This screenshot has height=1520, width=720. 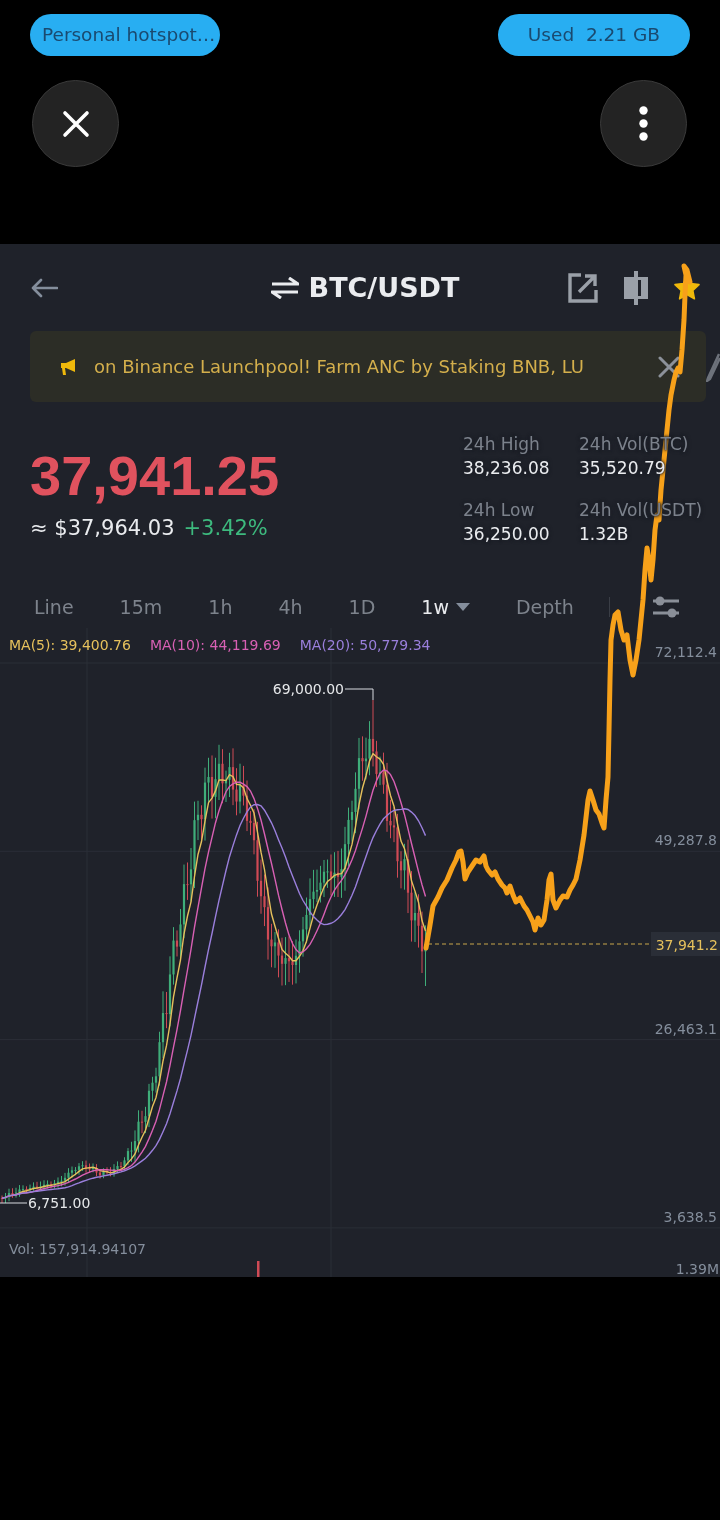 I want to click on high-price-label: 69,000.00, so click(x=308, y=689).